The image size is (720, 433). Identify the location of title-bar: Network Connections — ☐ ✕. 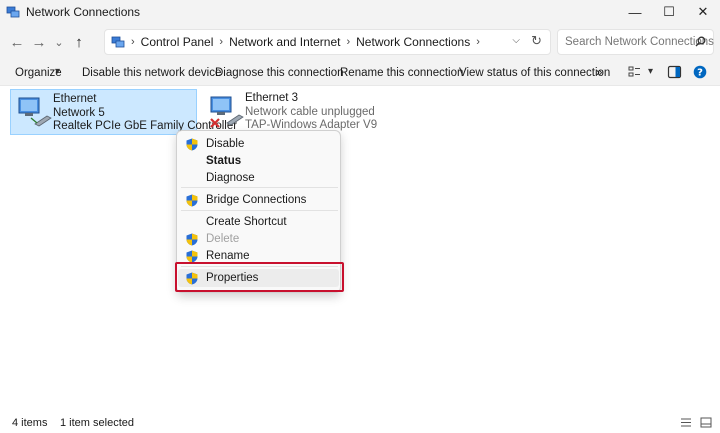
(360, 12).